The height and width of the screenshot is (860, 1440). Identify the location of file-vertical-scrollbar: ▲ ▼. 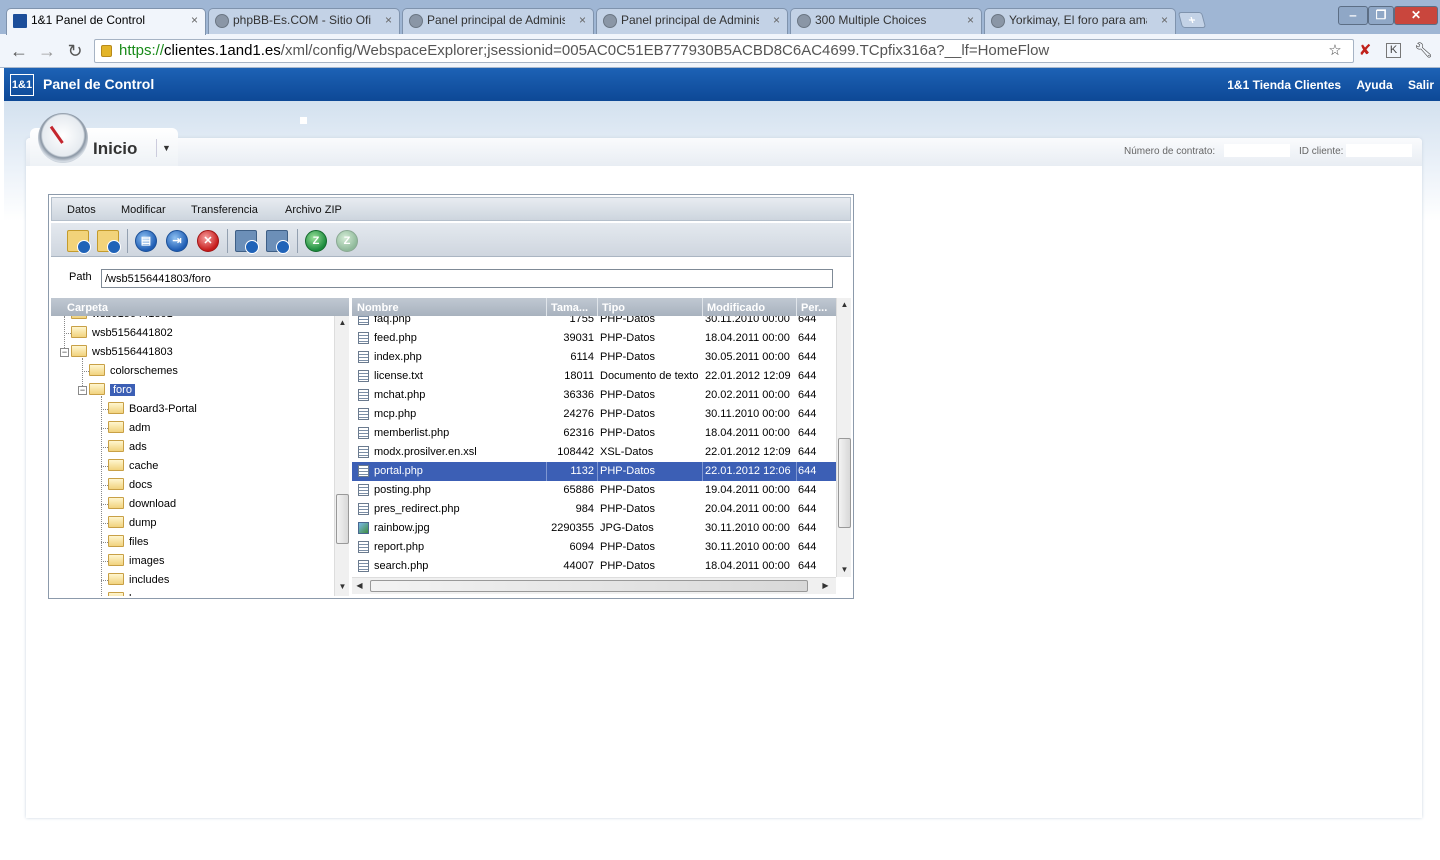
(843, 437).